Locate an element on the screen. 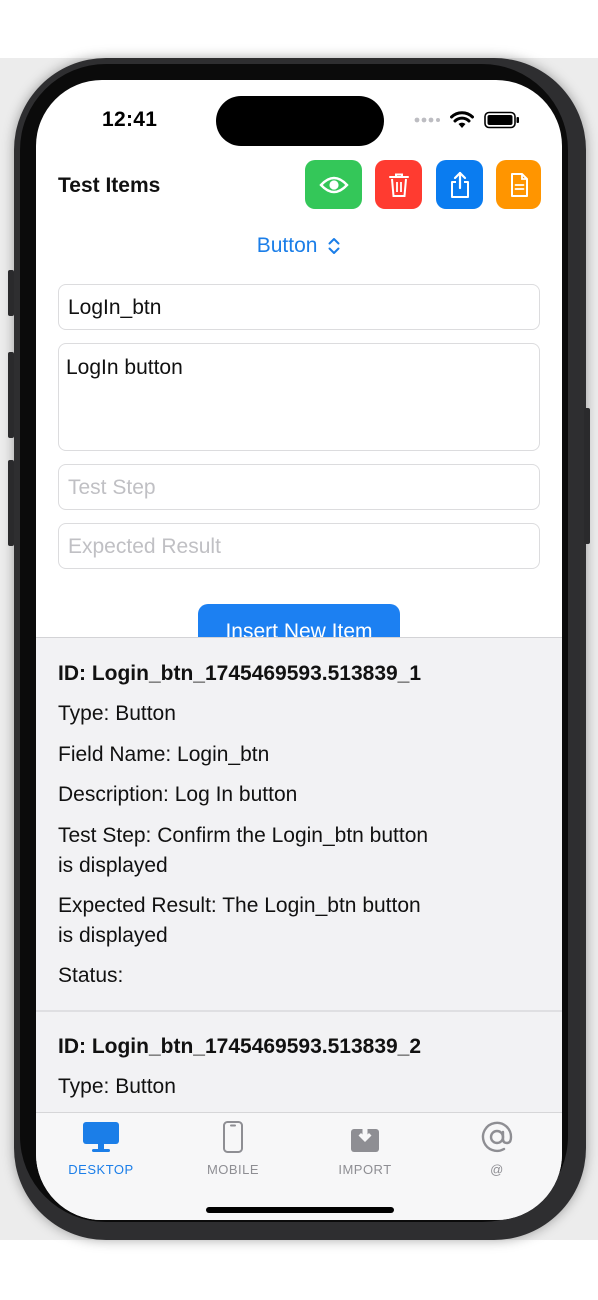 The image size is (598, 1300). power-button is located at coordinates (587, 476).